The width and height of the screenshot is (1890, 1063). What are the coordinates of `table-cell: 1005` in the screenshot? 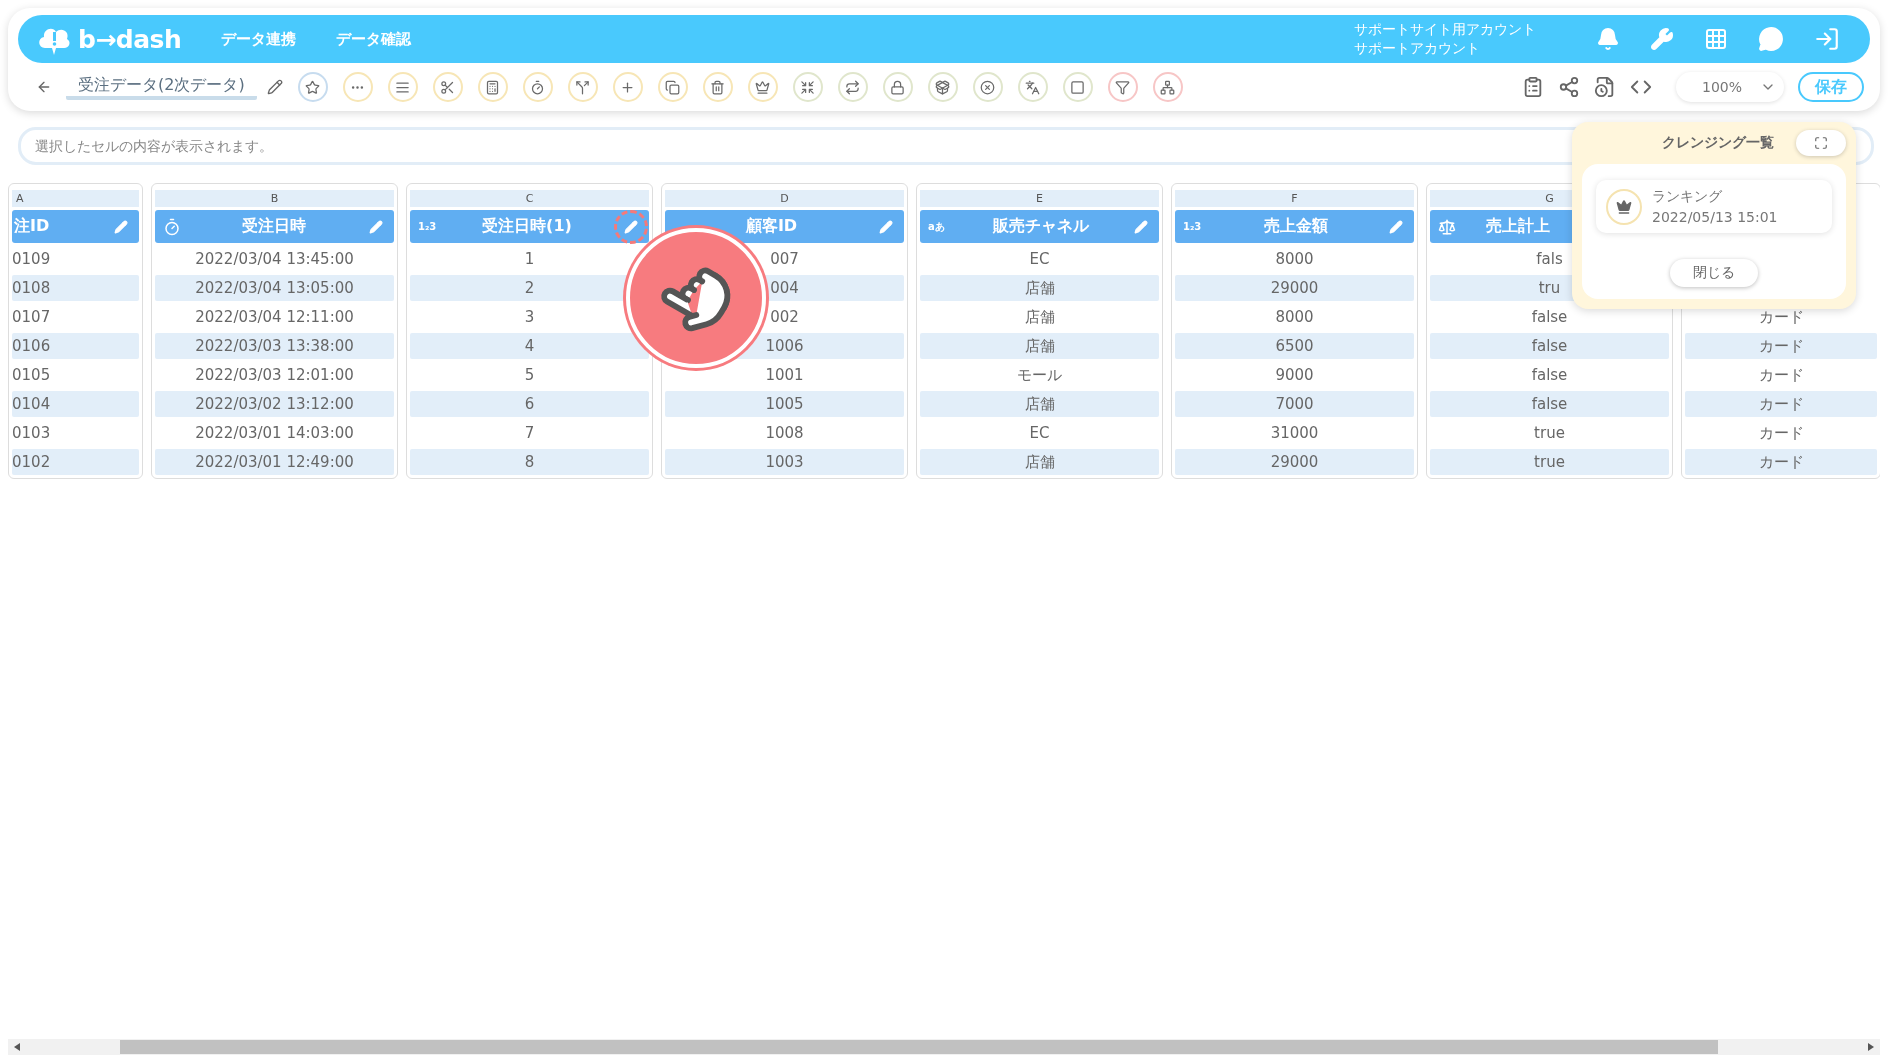 It's located at (784, 404).